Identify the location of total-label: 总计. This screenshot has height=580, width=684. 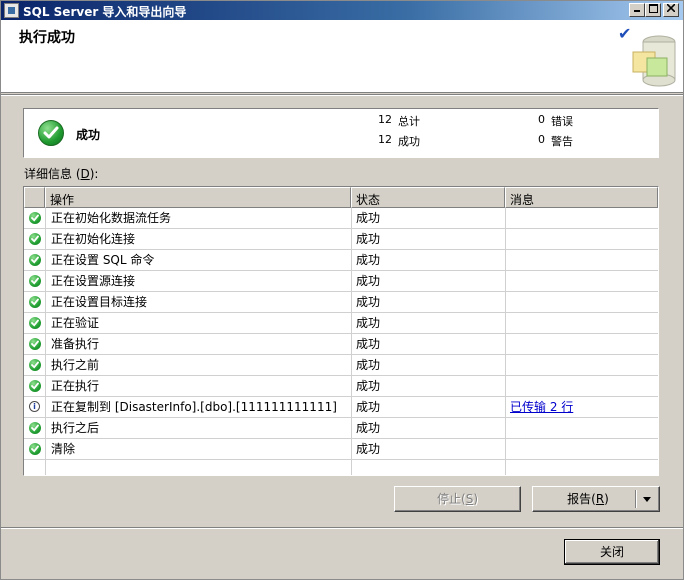
(409, 121).